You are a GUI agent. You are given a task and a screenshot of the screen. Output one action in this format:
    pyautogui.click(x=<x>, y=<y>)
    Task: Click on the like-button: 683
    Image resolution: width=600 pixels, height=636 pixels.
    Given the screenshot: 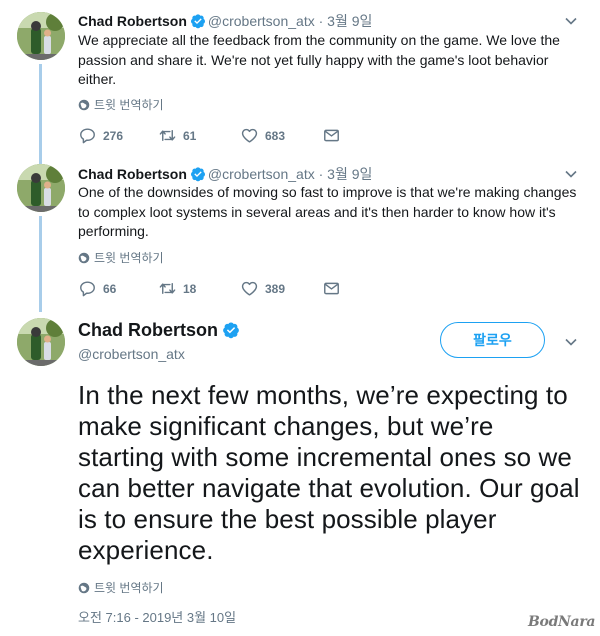 What is the action you would take?
    pyautogui.click(x=281, y=135)
    